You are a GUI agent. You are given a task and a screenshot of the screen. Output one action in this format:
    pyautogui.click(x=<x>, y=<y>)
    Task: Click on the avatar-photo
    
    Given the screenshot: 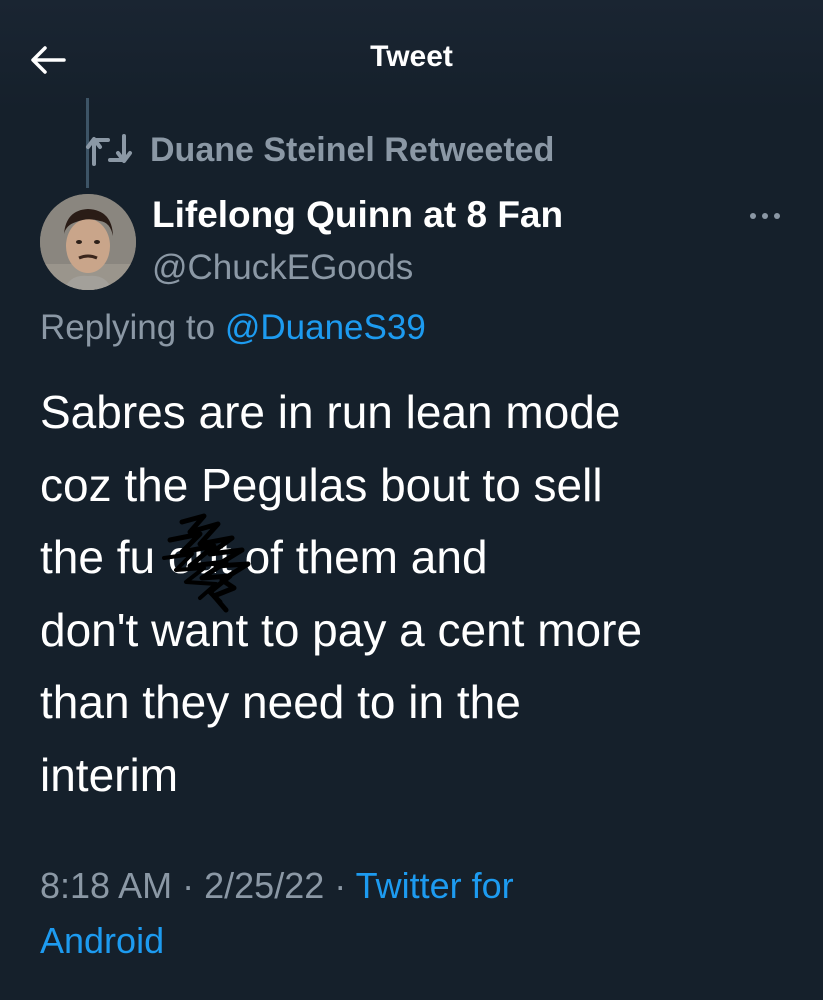 What is the action you would take?
    pyautogui.click(x=88, y=242)
    